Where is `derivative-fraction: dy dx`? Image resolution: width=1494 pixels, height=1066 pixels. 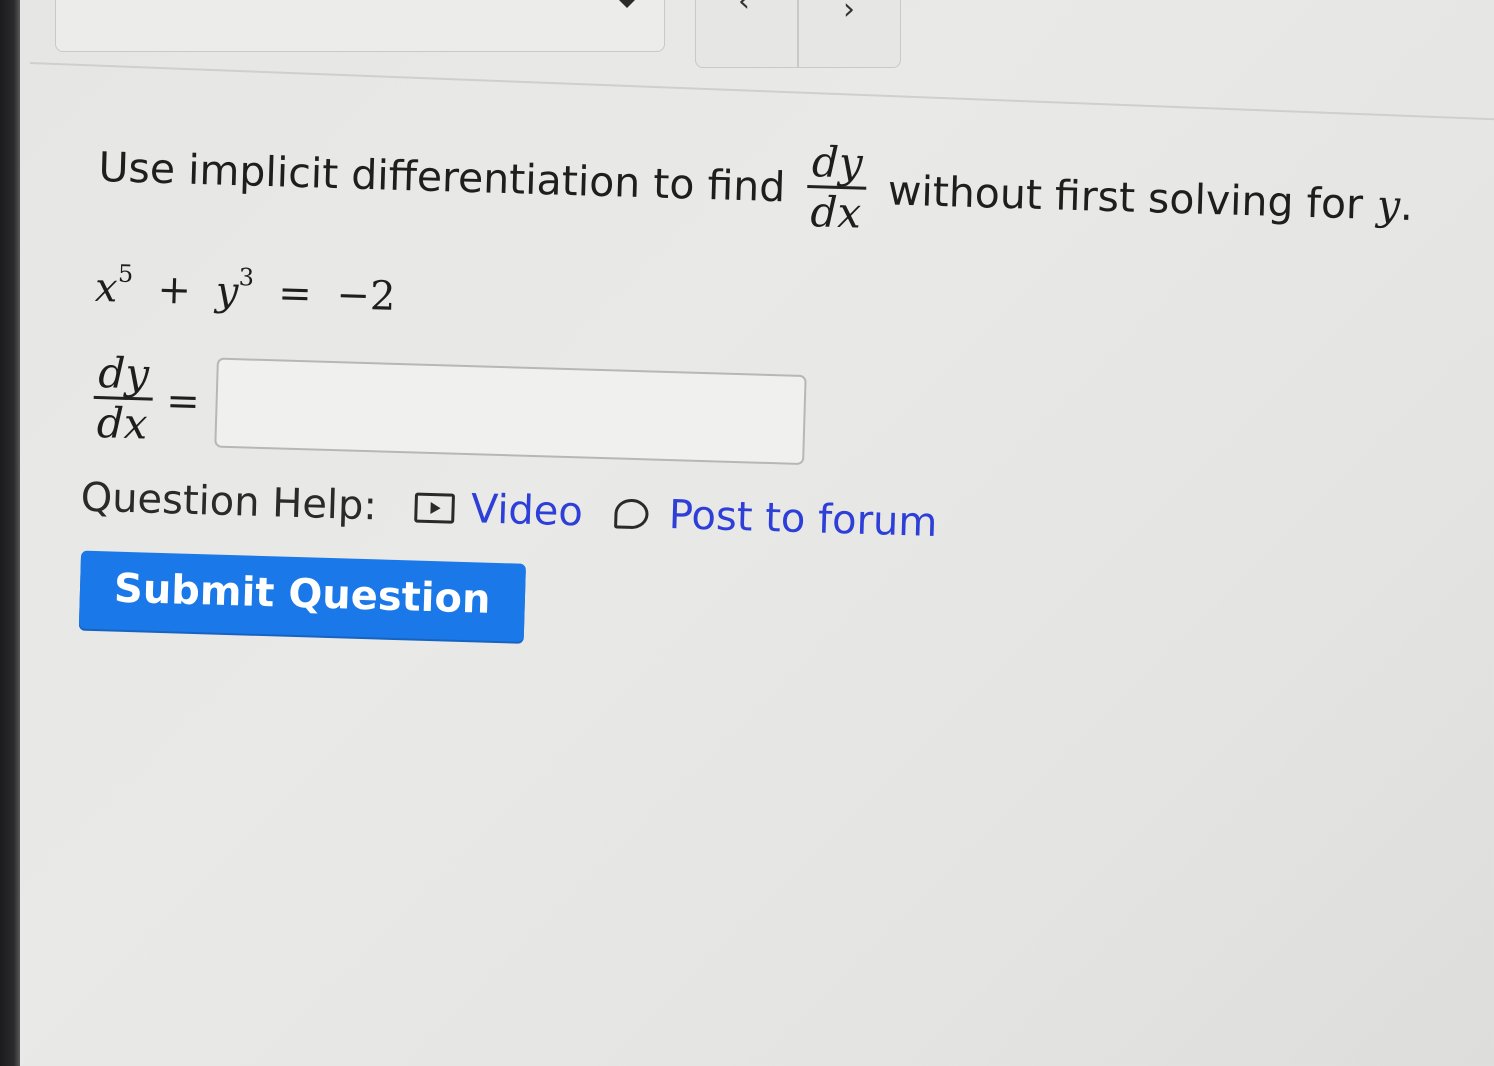
derivative-fraction: dy dx is located at coordinates (837, 187).